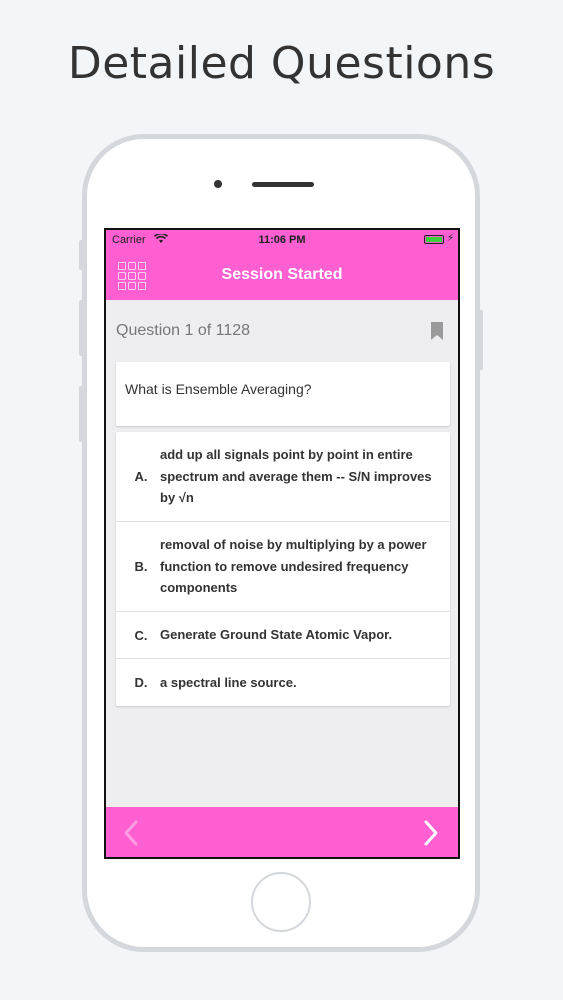  What do you see at coordinates (183, 330) in the screenshot?
I see `question-counter: Question 1 of 1128` at bounding box center [183, 330].